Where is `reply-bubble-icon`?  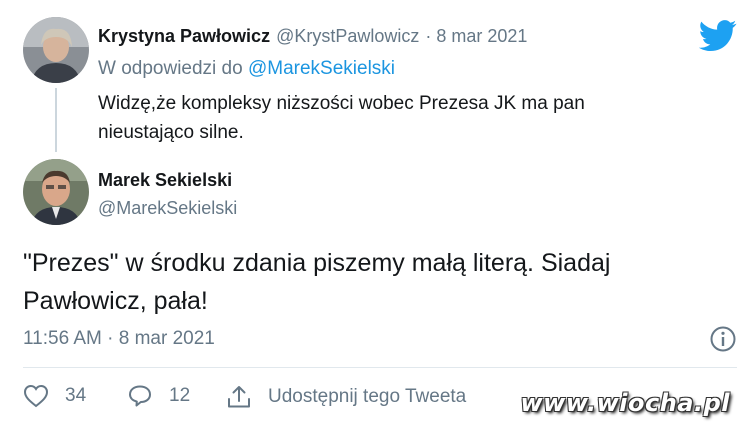 reply-bubble-icon is located at coordinates (140, 396).